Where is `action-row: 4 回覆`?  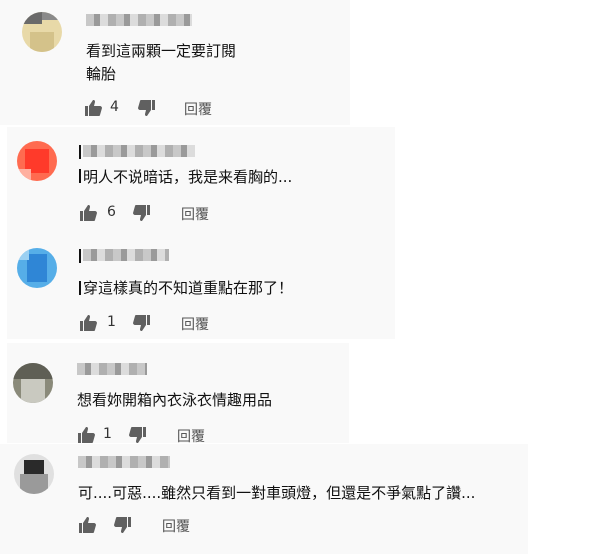
action-row: 4 回覆 is located at coordinates (184, 109).